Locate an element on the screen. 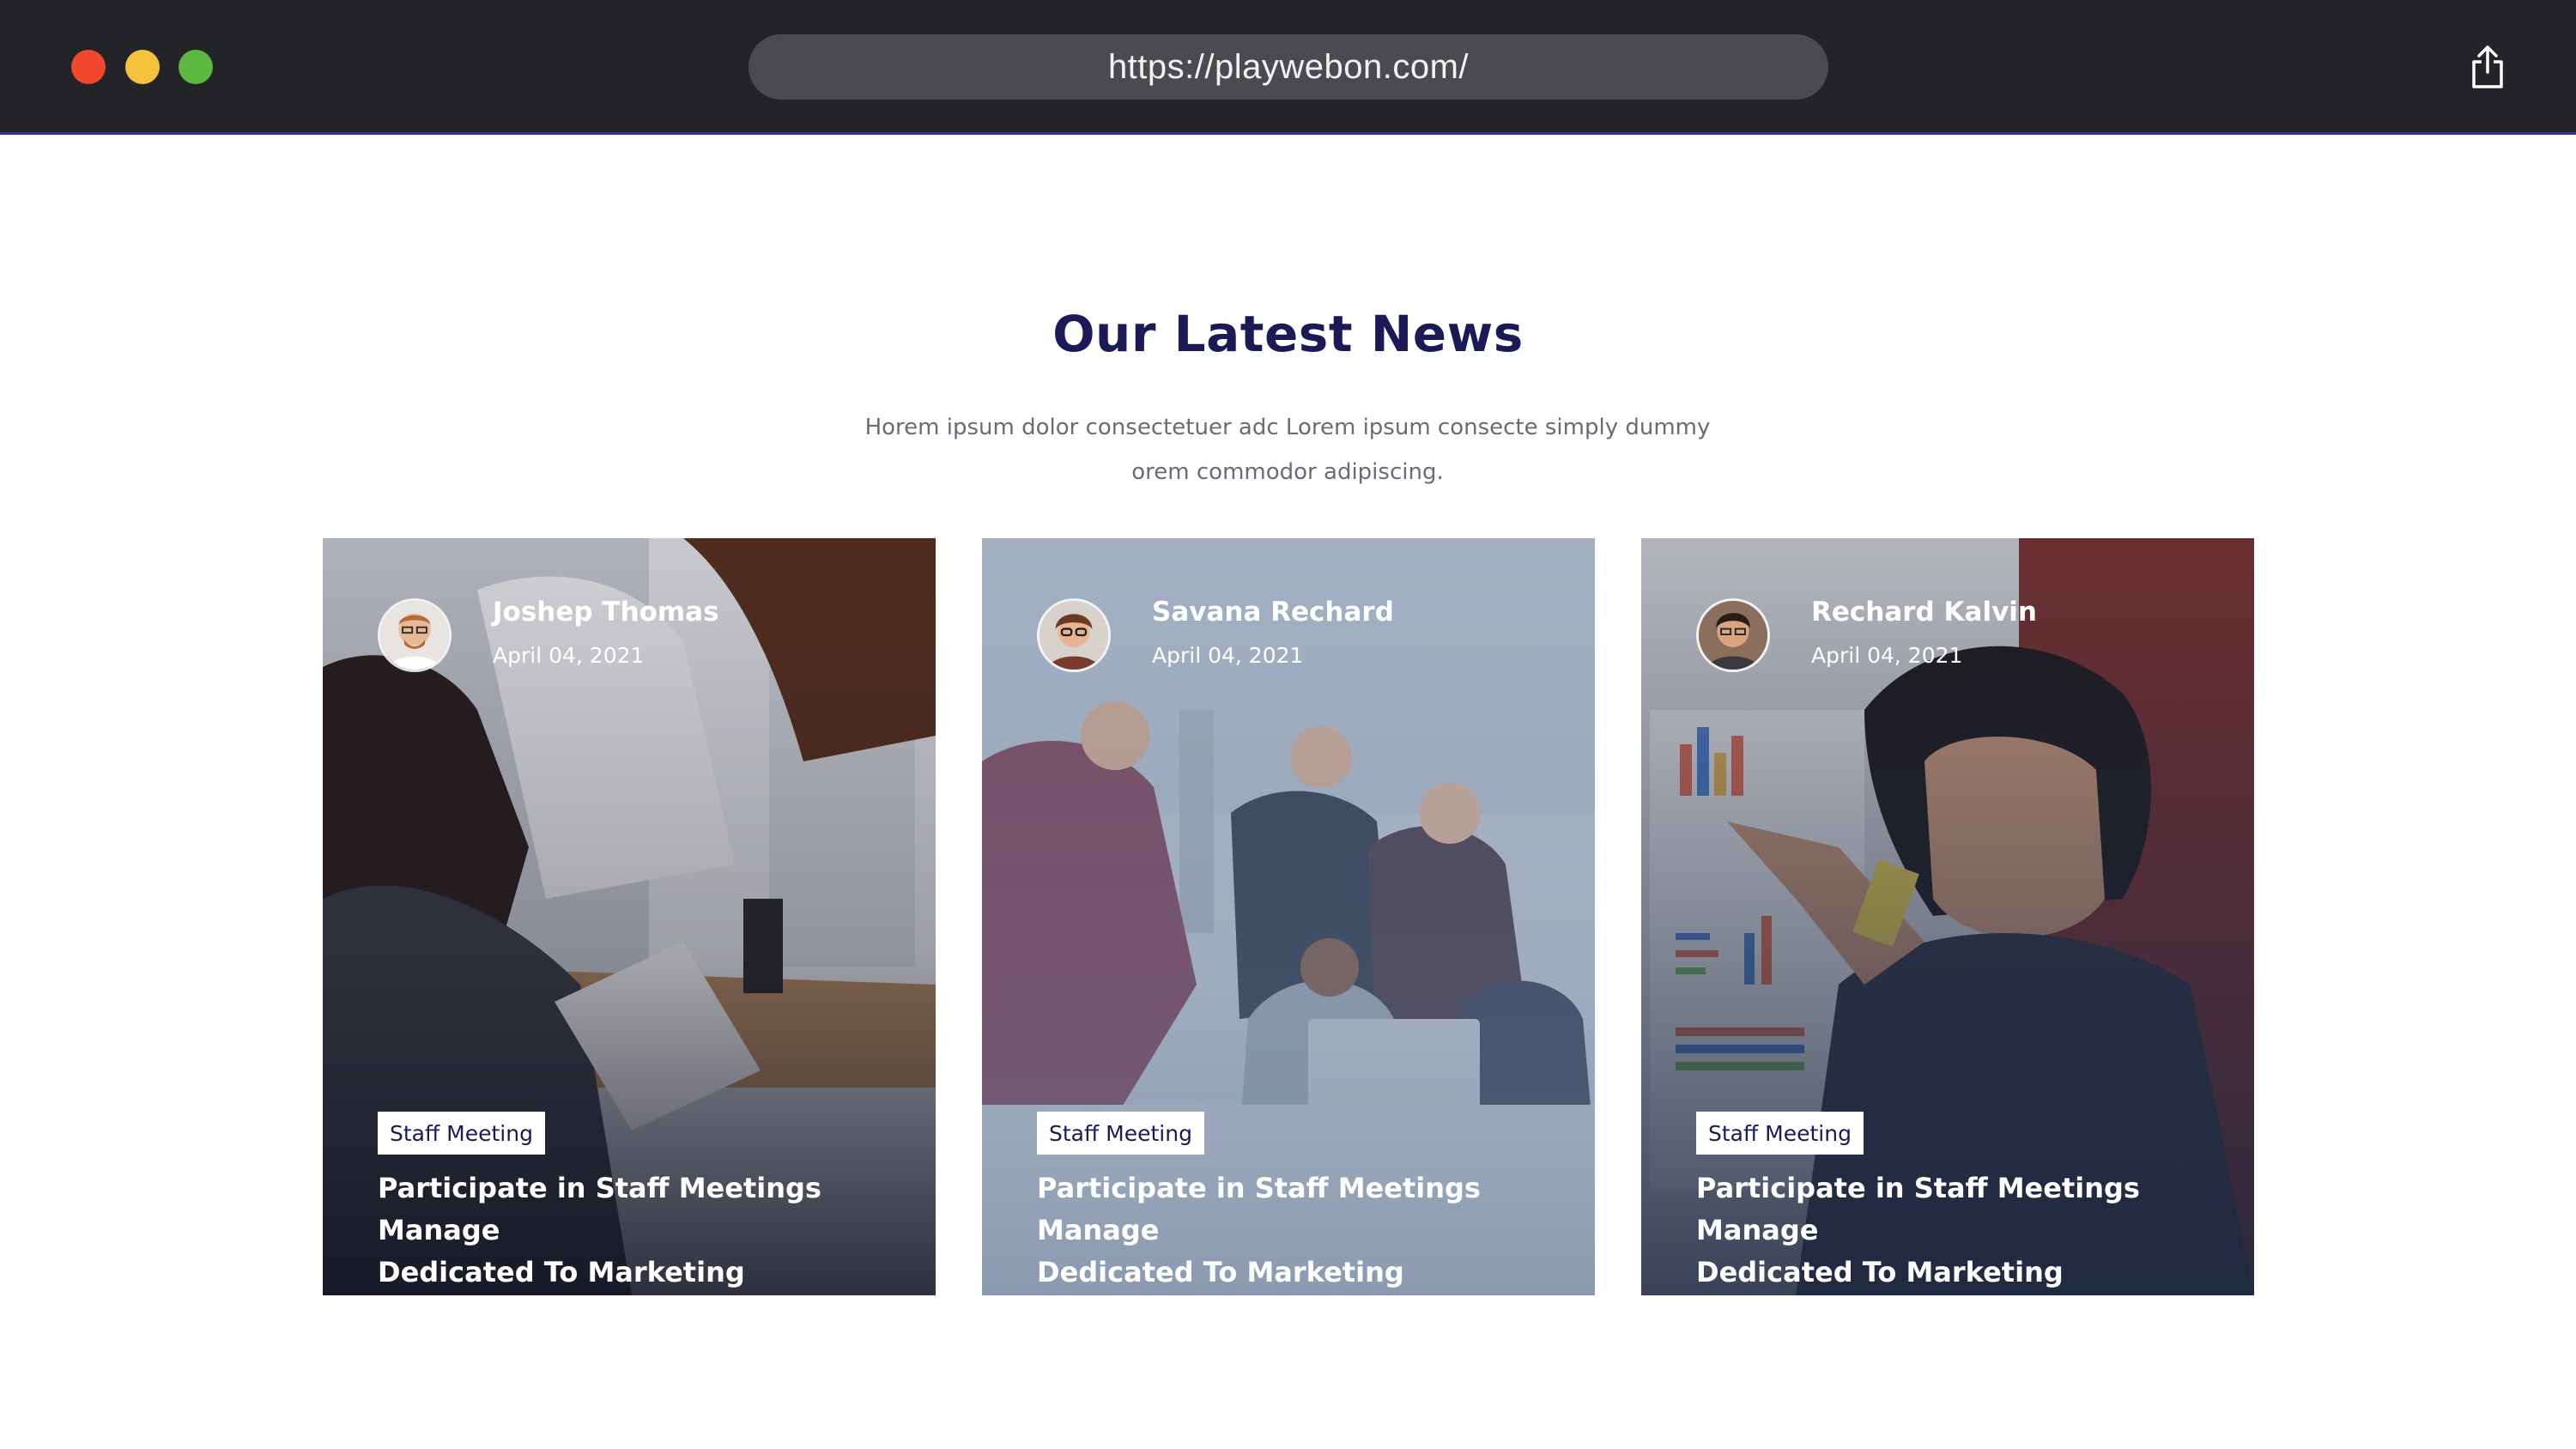 The image size is (2576, 1449). section-title: Our Latest News is located at coordinates (1288, 334).